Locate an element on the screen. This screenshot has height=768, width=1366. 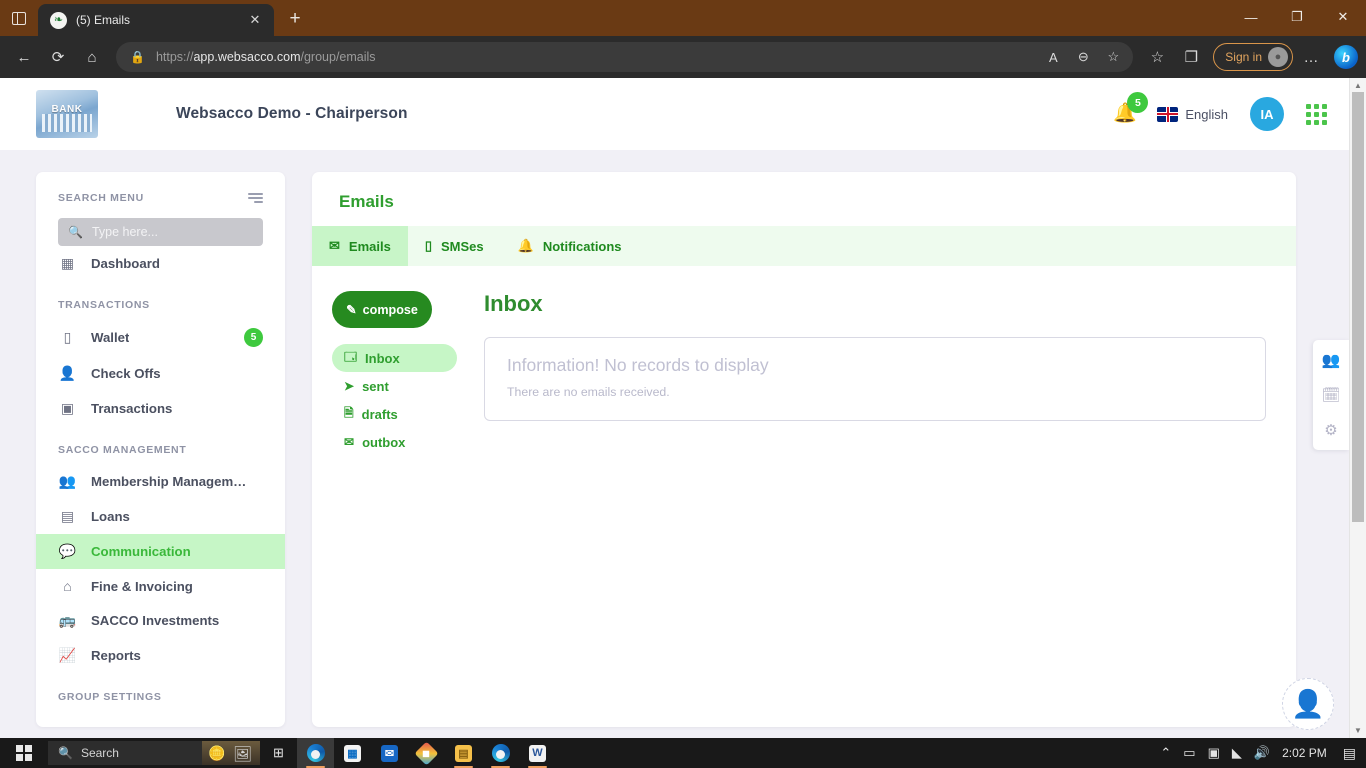
sidebar-item-check-offs: 👤 Check Offs is located at coordinates (160, 373).